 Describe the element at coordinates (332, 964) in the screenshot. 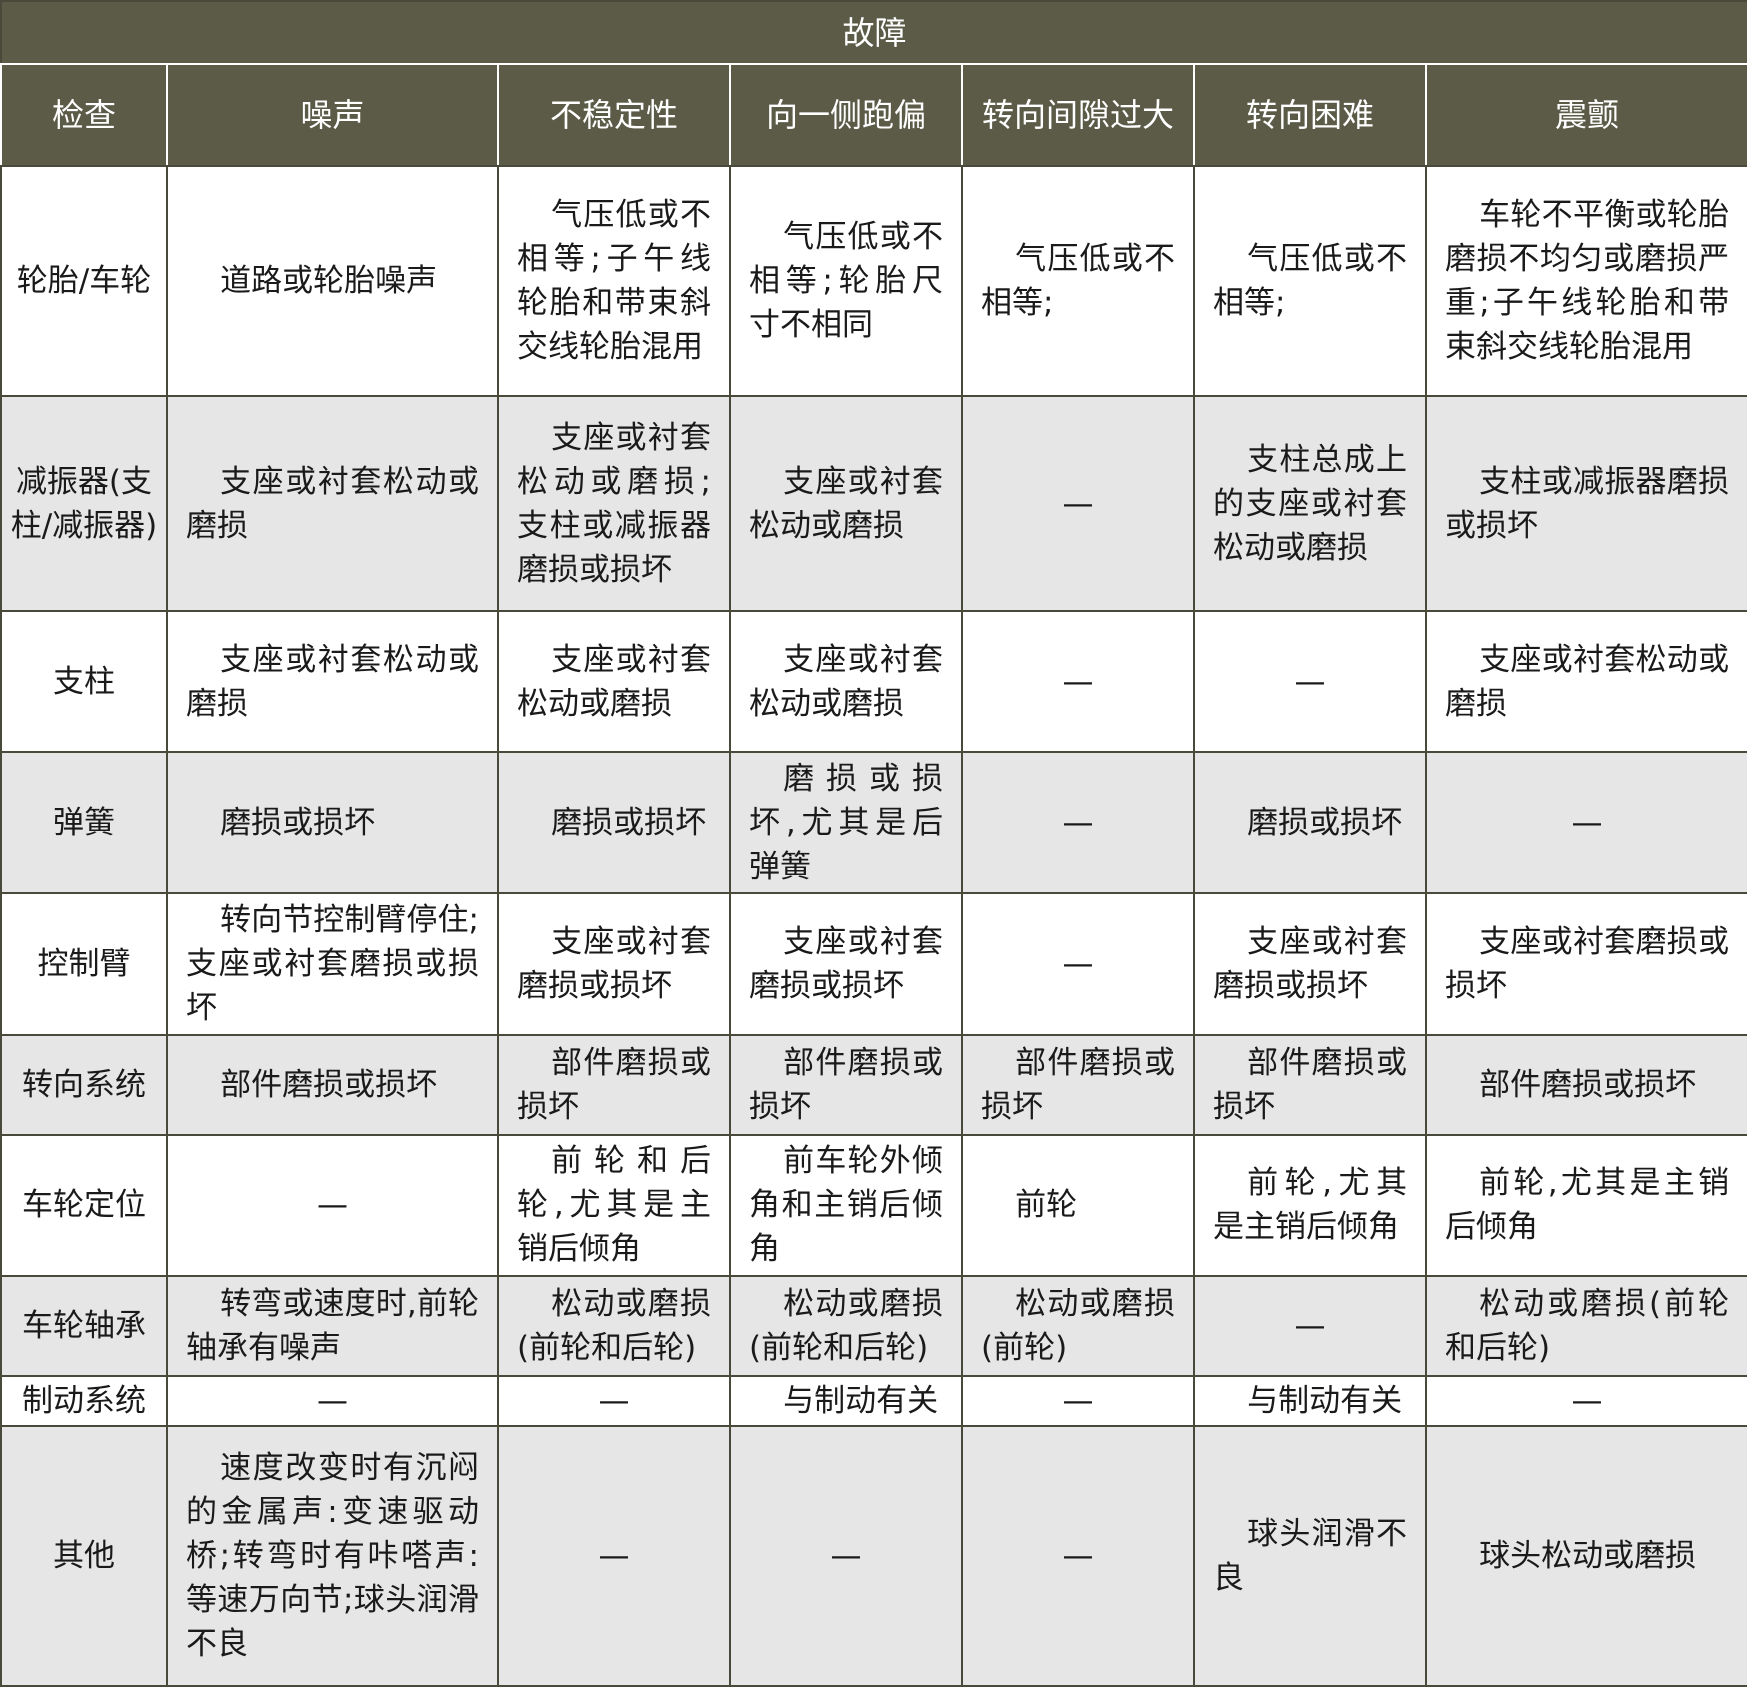

I see `table-cell: 转向节控制臂停住;支座或衬套磨损或损坏` at that location.